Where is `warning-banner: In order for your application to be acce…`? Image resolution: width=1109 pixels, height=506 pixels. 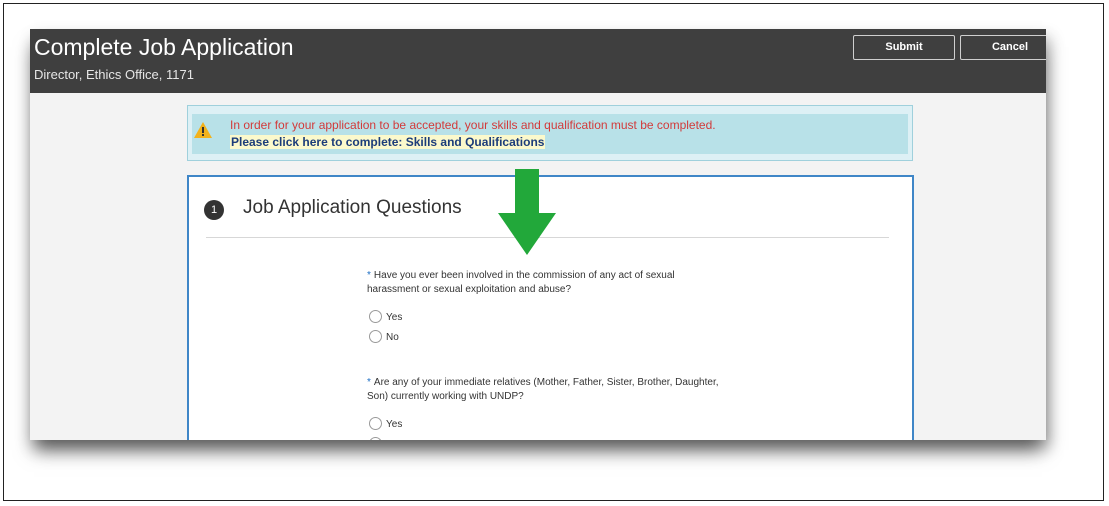 warning-banner: In order for your application to be acce… is located at coordinates (550, 133).